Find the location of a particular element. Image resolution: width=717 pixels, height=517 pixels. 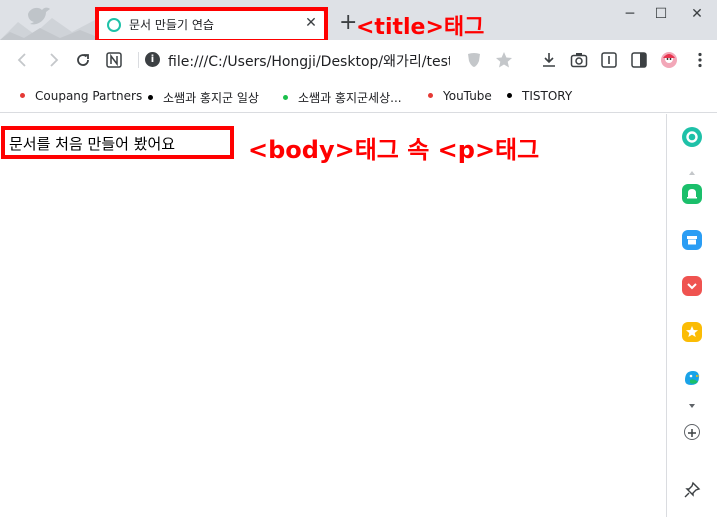

pin-icon is located at coordinates (692, 490).